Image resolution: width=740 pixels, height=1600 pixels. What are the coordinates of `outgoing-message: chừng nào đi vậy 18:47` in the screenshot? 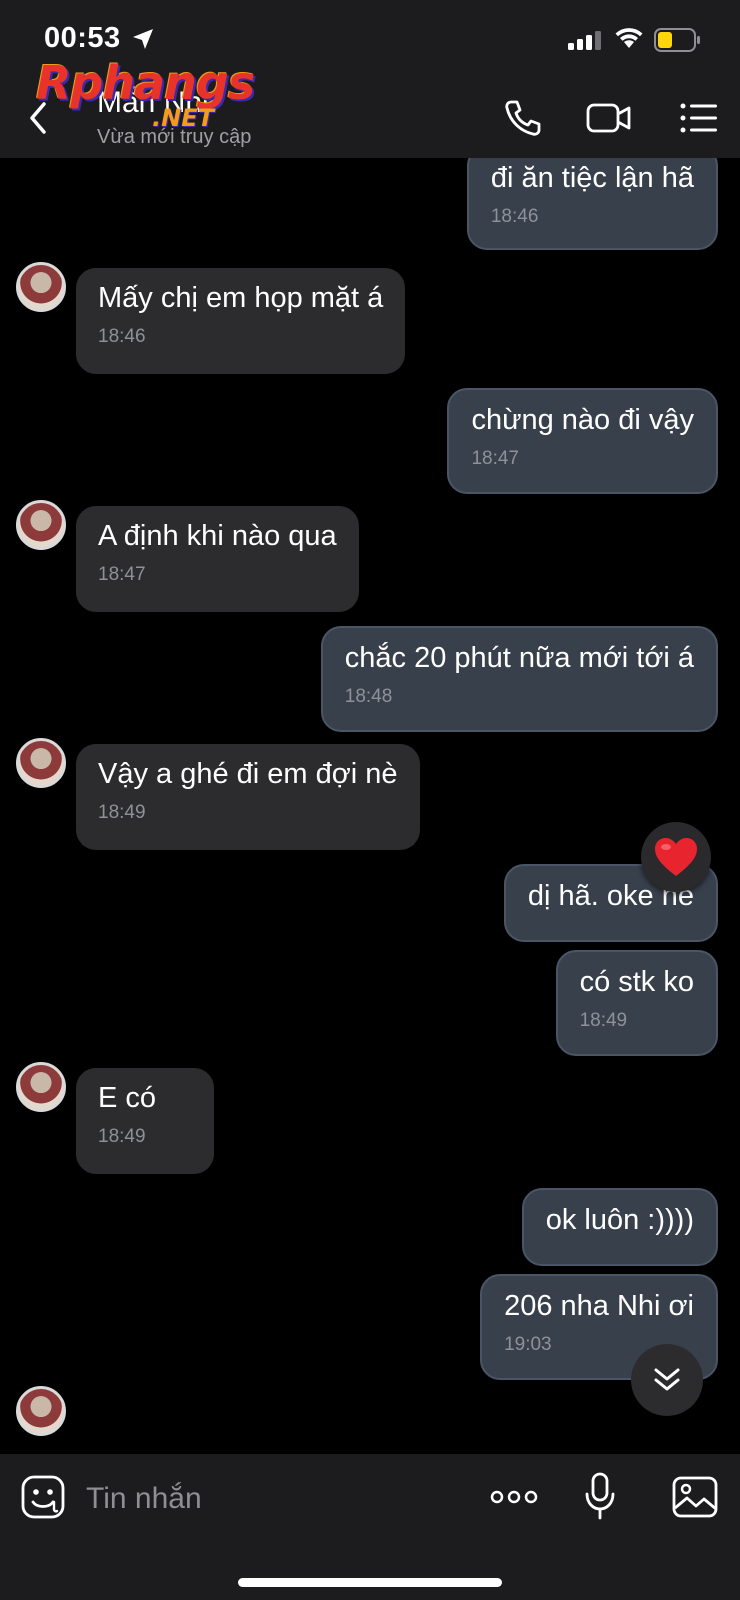 It's located at (582, 441).